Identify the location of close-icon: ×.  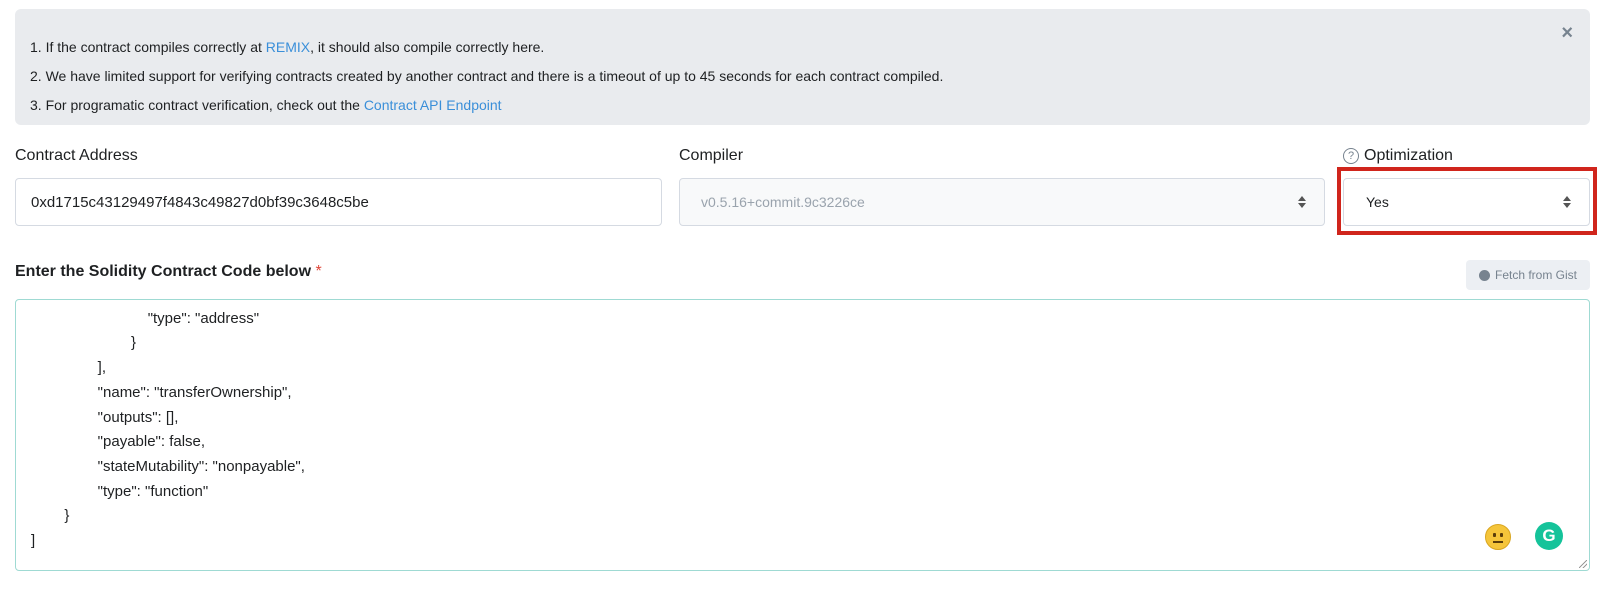
(1567, 33).